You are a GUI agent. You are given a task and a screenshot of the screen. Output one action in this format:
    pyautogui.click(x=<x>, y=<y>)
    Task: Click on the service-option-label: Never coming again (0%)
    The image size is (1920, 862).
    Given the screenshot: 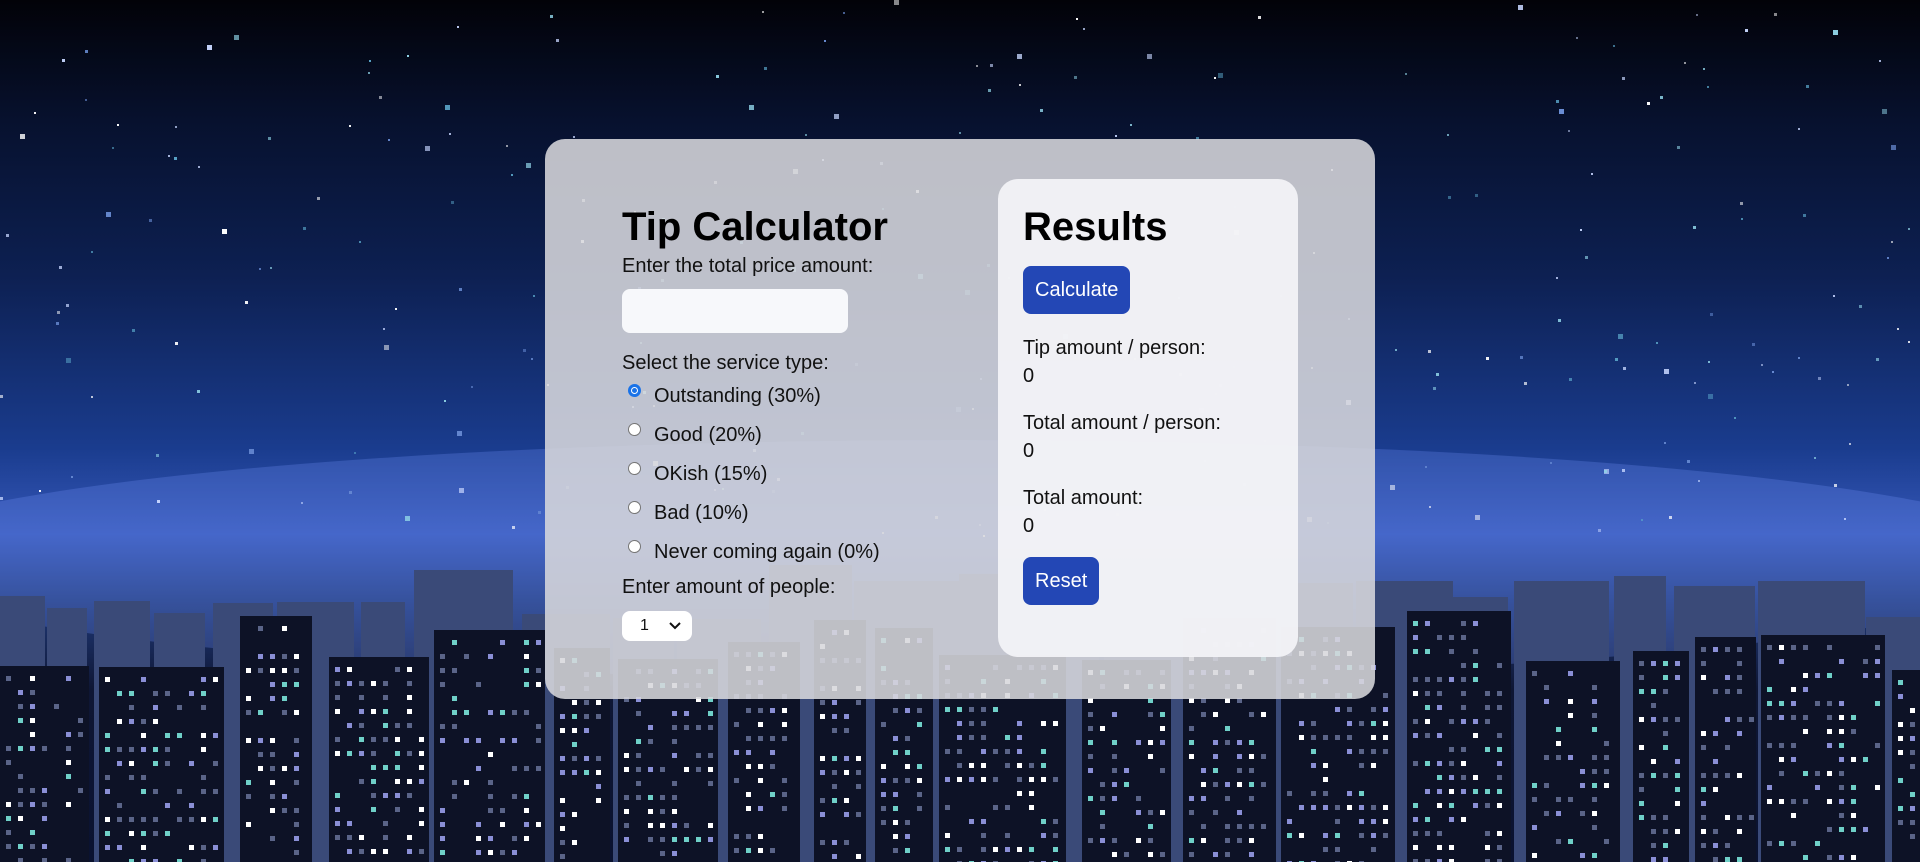 What is the action you would take?
    pyautogui.click(x=767, y=552)
    